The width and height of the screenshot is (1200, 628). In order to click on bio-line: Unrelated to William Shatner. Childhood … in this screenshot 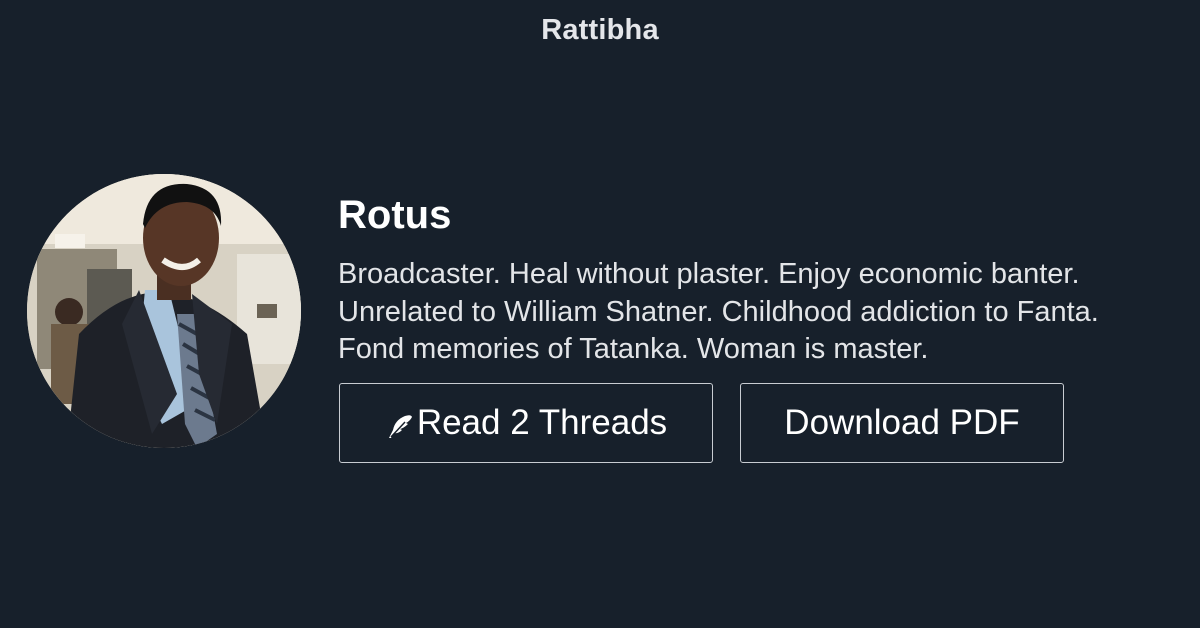, I will do `click(718, 311)`.